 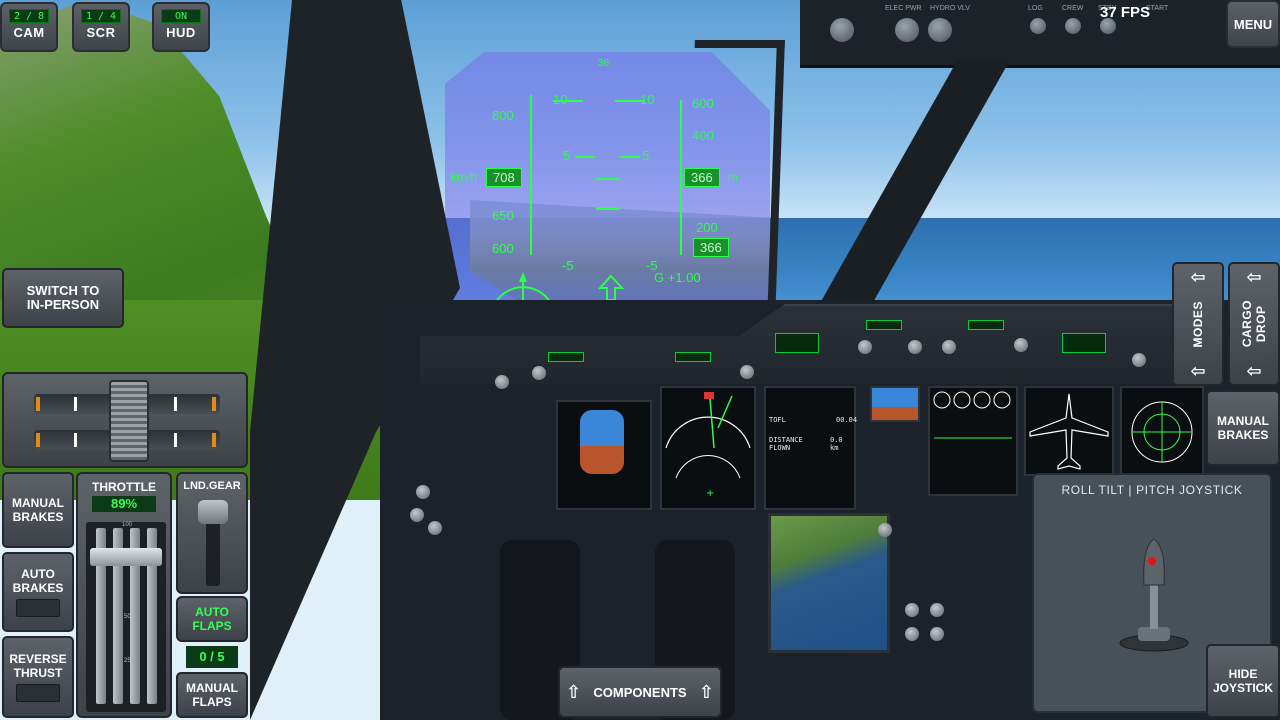 I want to click on manual-flaps-button: MANUAL FLAPS, so click(x=212, y=695).